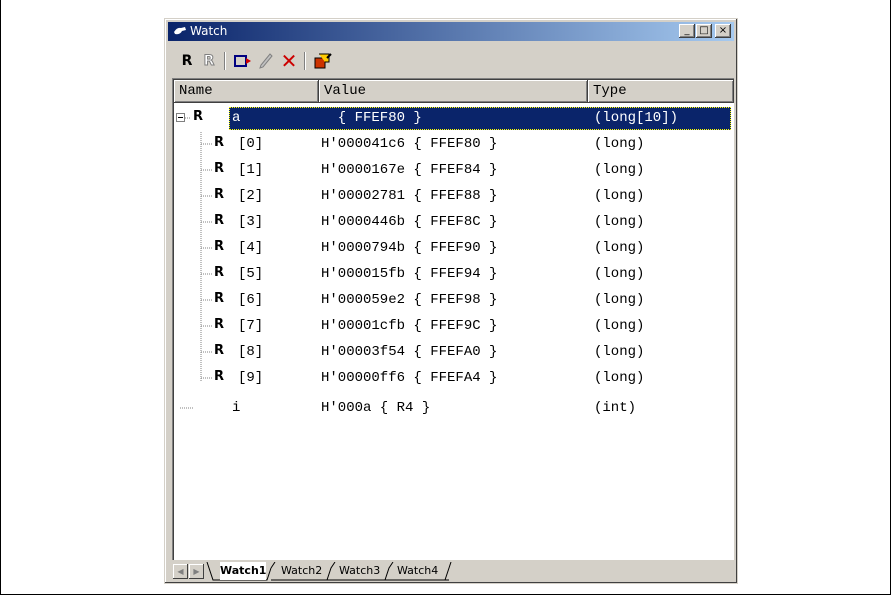 The height and width of the screenshot is (595, 892). I want to click on row-value: H'0000794b { FFEF90 }, so click(409, 248).